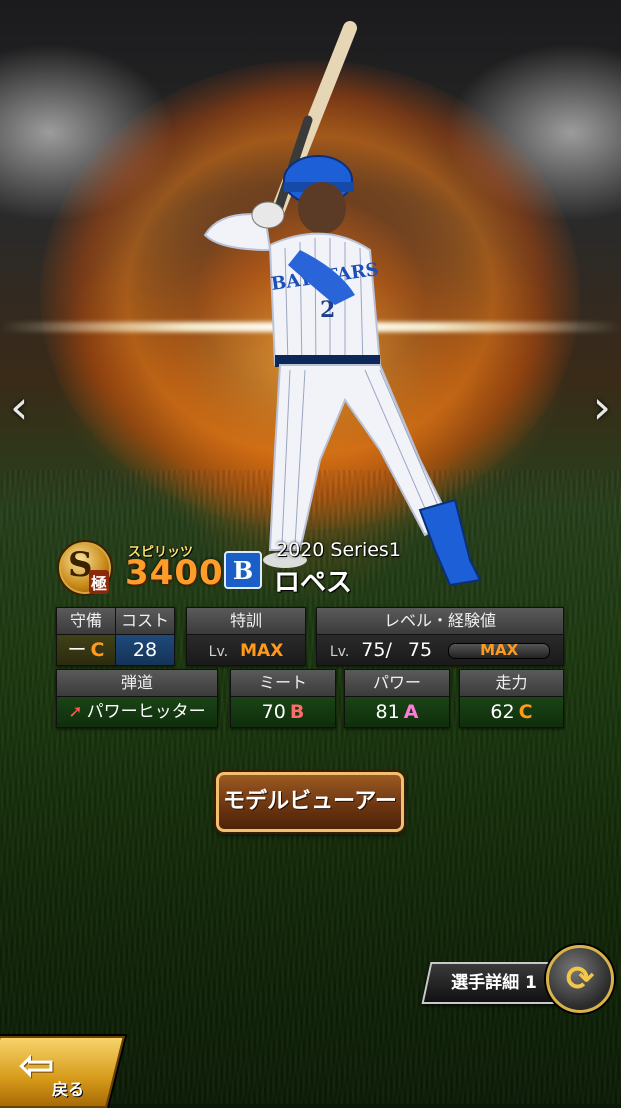 The height and width of the screenshot is (1108, 621). What do you see at coordinates (283, 712) in the screenshot?
I see `meet-value: 70 B` at bounding box center [283, 712].